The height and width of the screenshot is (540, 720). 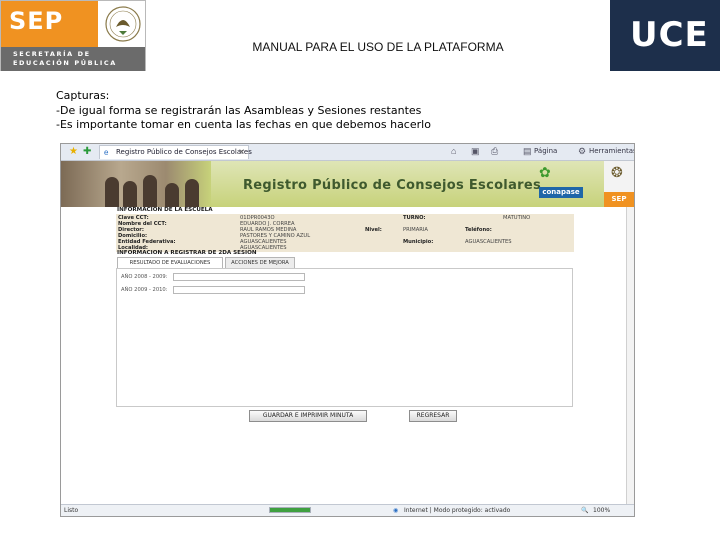 What do you see at coordinates (123, 24) in the screenshot?
I see `mexican-eagle-icon` at bounding box center [123, 24].